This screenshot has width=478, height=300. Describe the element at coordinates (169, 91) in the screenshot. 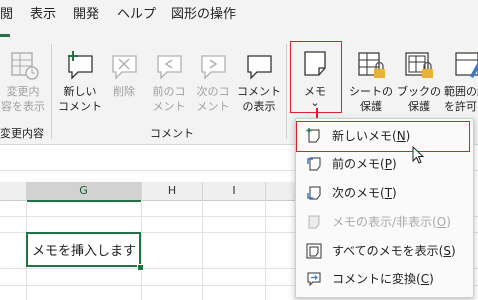

I see `previous-comment-label-1: 前のコ` at that location.